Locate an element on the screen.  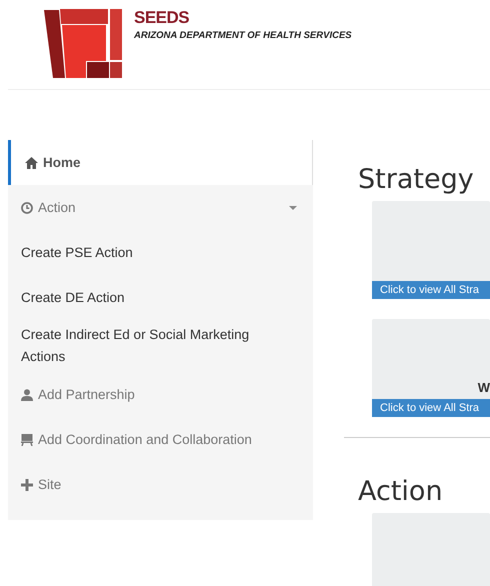
sidebar-item: Create DE Action is located at coordinates (160, 297).